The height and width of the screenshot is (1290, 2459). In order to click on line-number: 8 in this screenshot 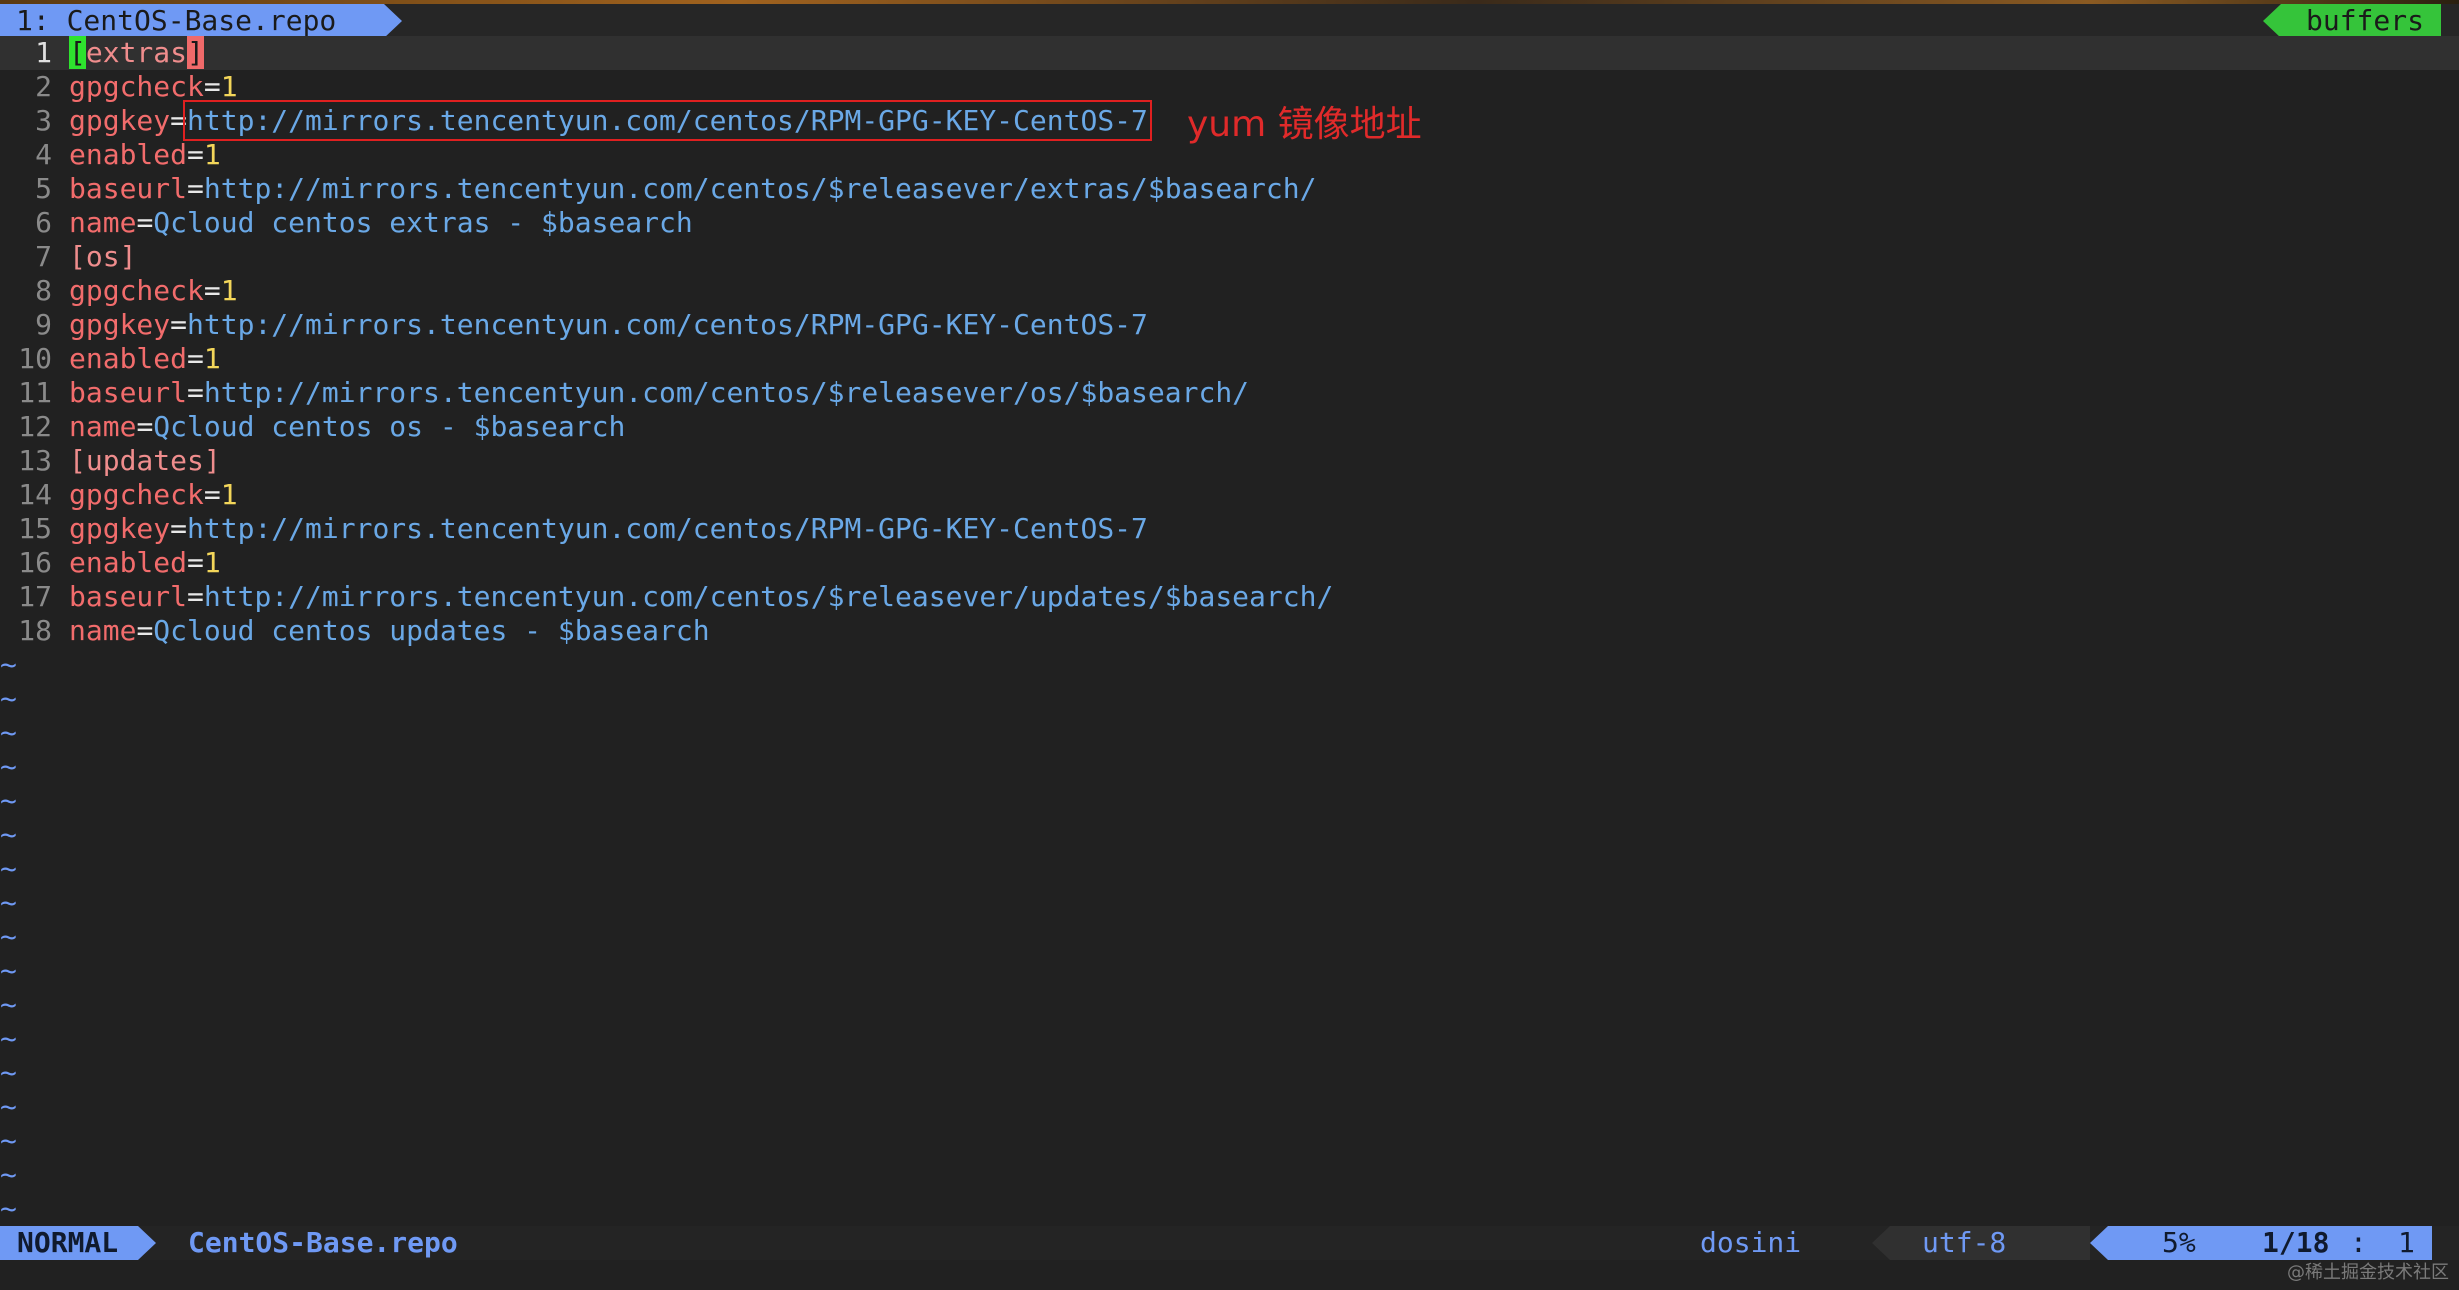, I will do `click(43, 290)`.